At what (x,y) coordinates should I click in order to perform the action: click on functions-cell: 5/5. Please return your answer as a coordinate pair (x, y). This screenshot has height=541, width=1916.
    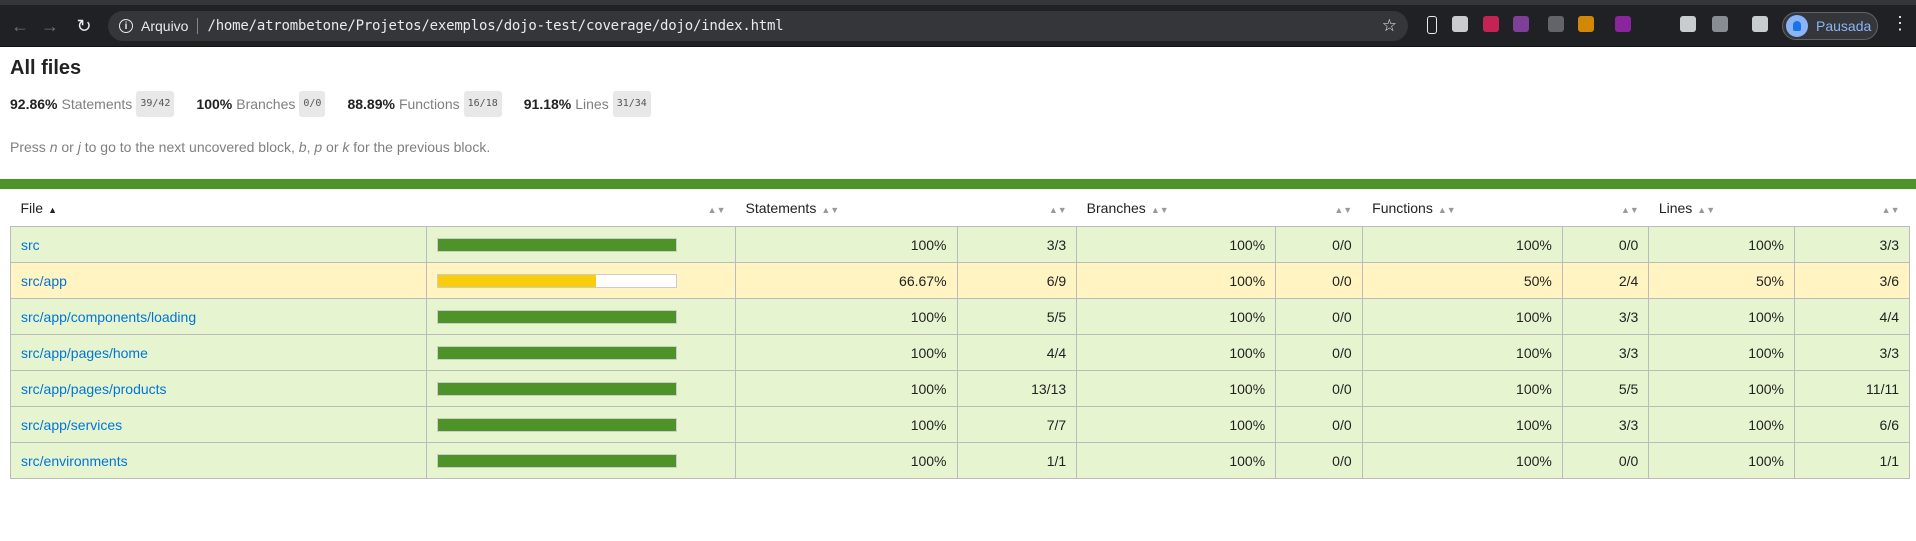
    Looking at the image, I should click on (1605, 388).